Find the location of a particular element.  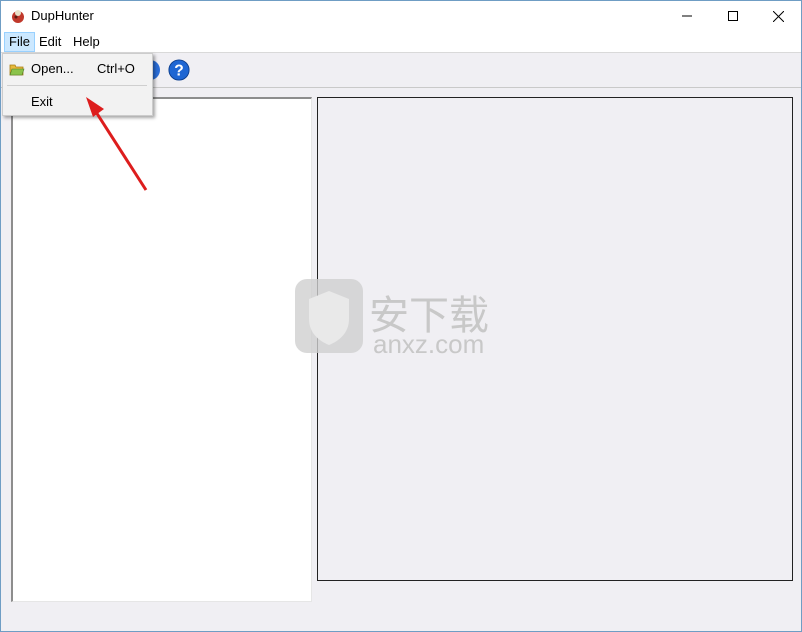

menu-help: Help is located at coordinates (86, 42).